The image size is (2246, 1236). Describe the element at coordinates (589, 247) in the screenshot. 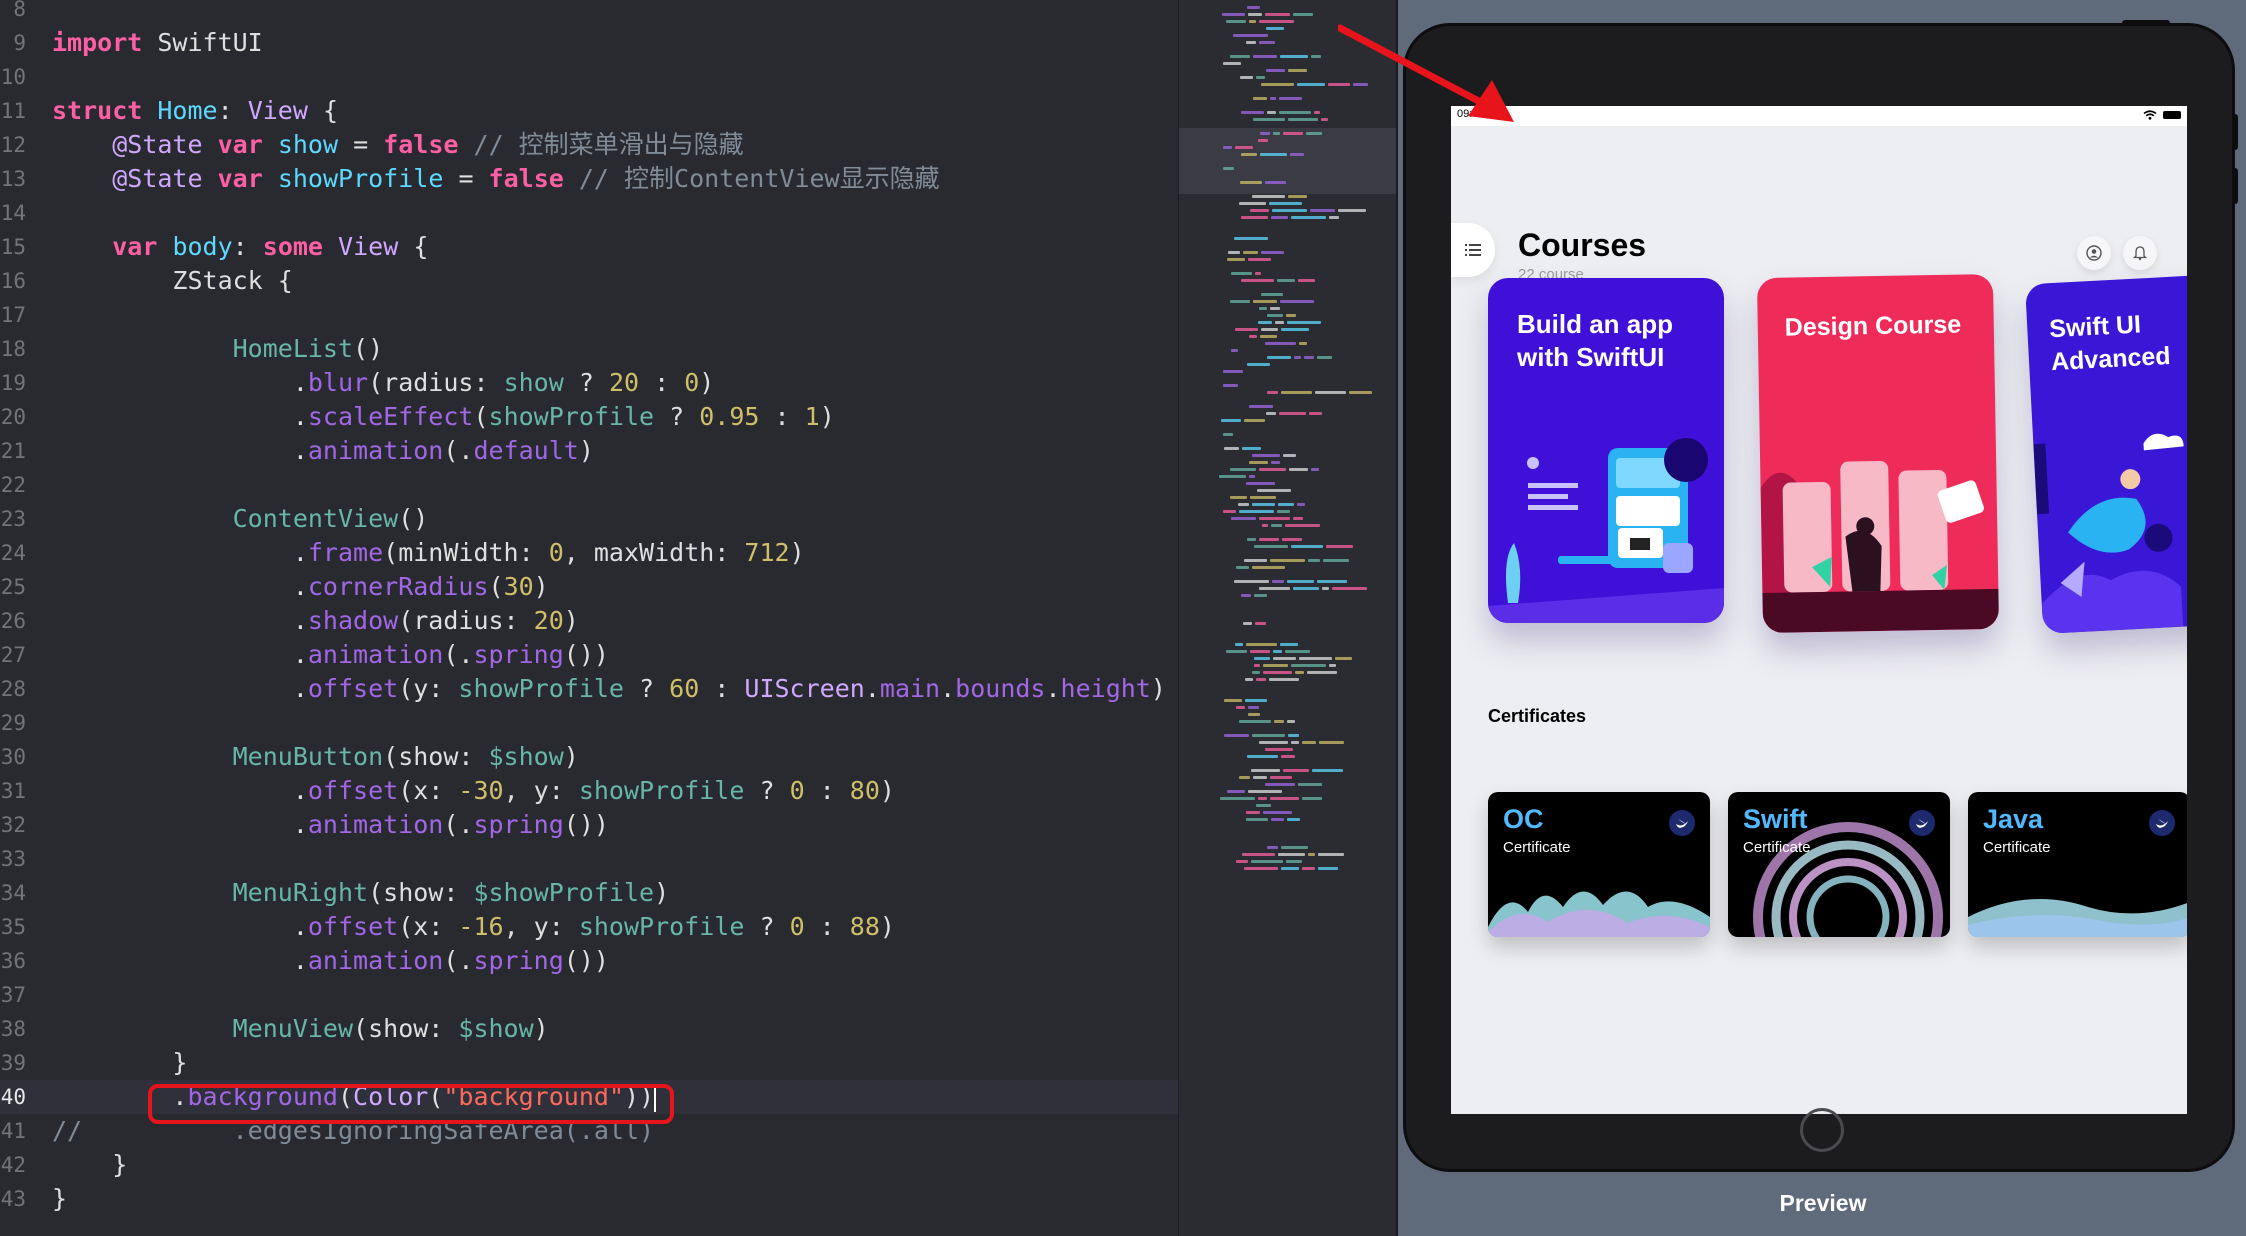

I see `code-line: 15 var body: some View {` at that location.